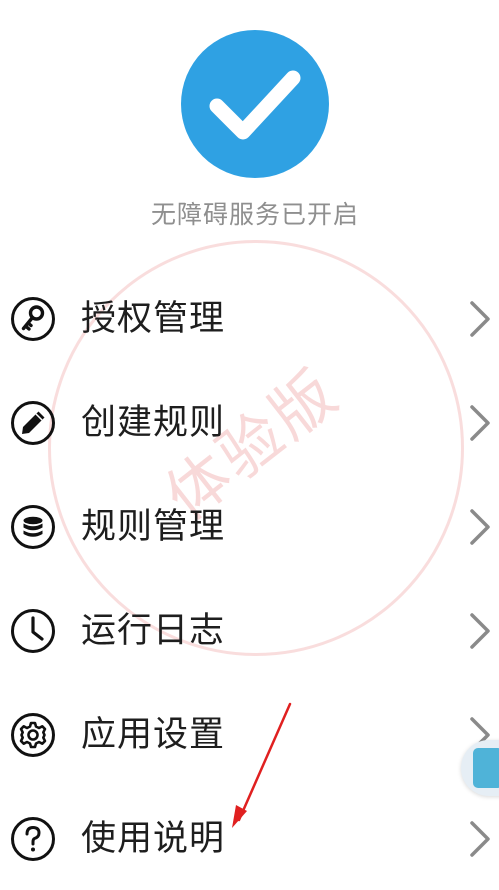 The image size is (499, 890). I want to click on menu-label-authorization: 授权管理, so click(153, 319).